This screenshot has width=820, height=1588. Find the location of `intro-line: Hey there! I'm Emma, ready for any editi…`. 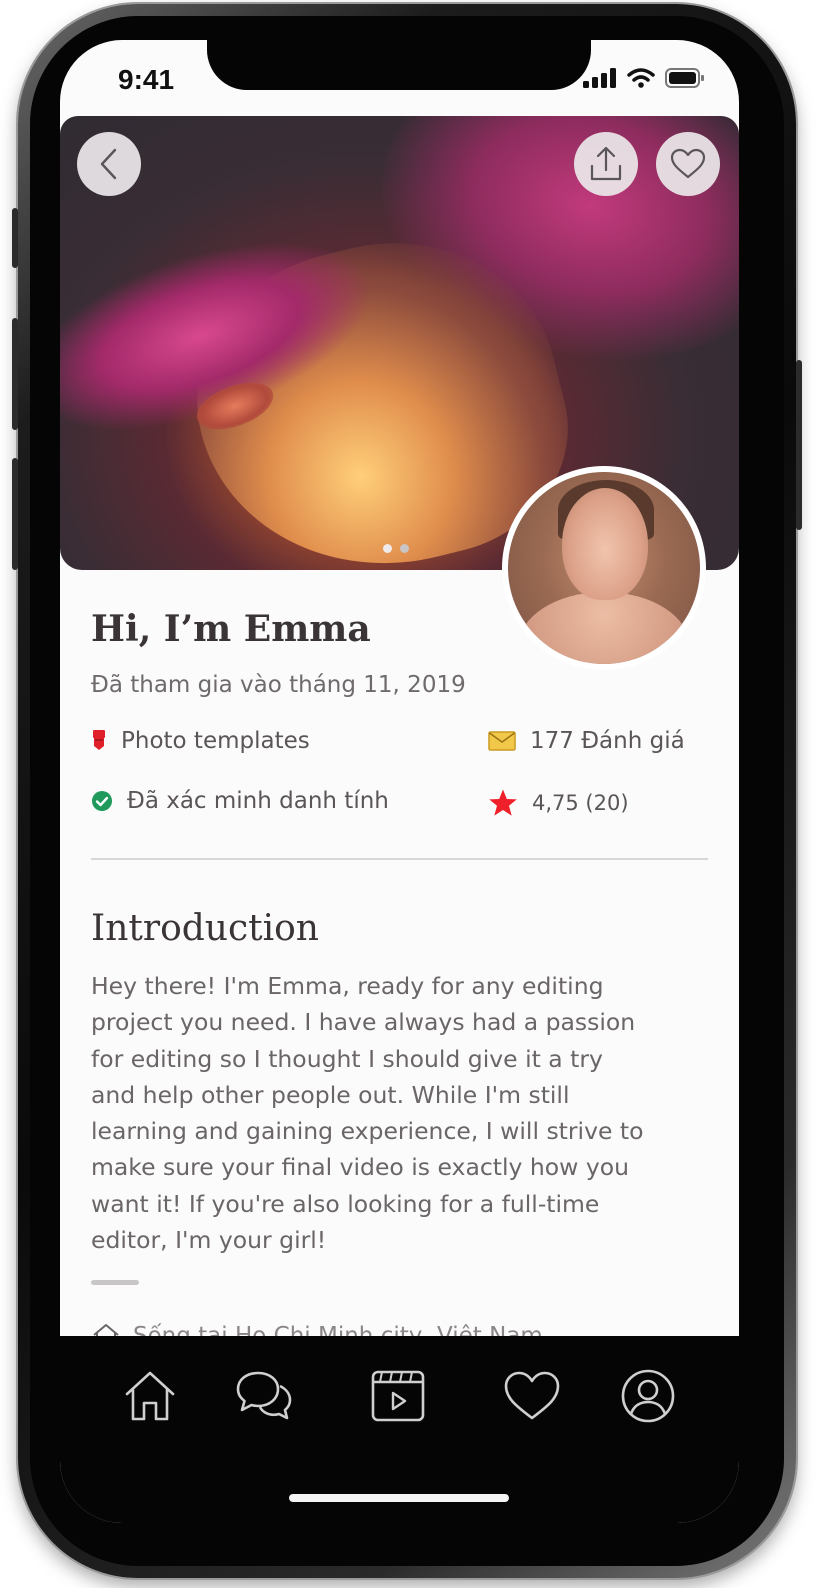

intro-line: Hey there! I'm Emma, ready for any editi… is located at coordinates (347, 986).